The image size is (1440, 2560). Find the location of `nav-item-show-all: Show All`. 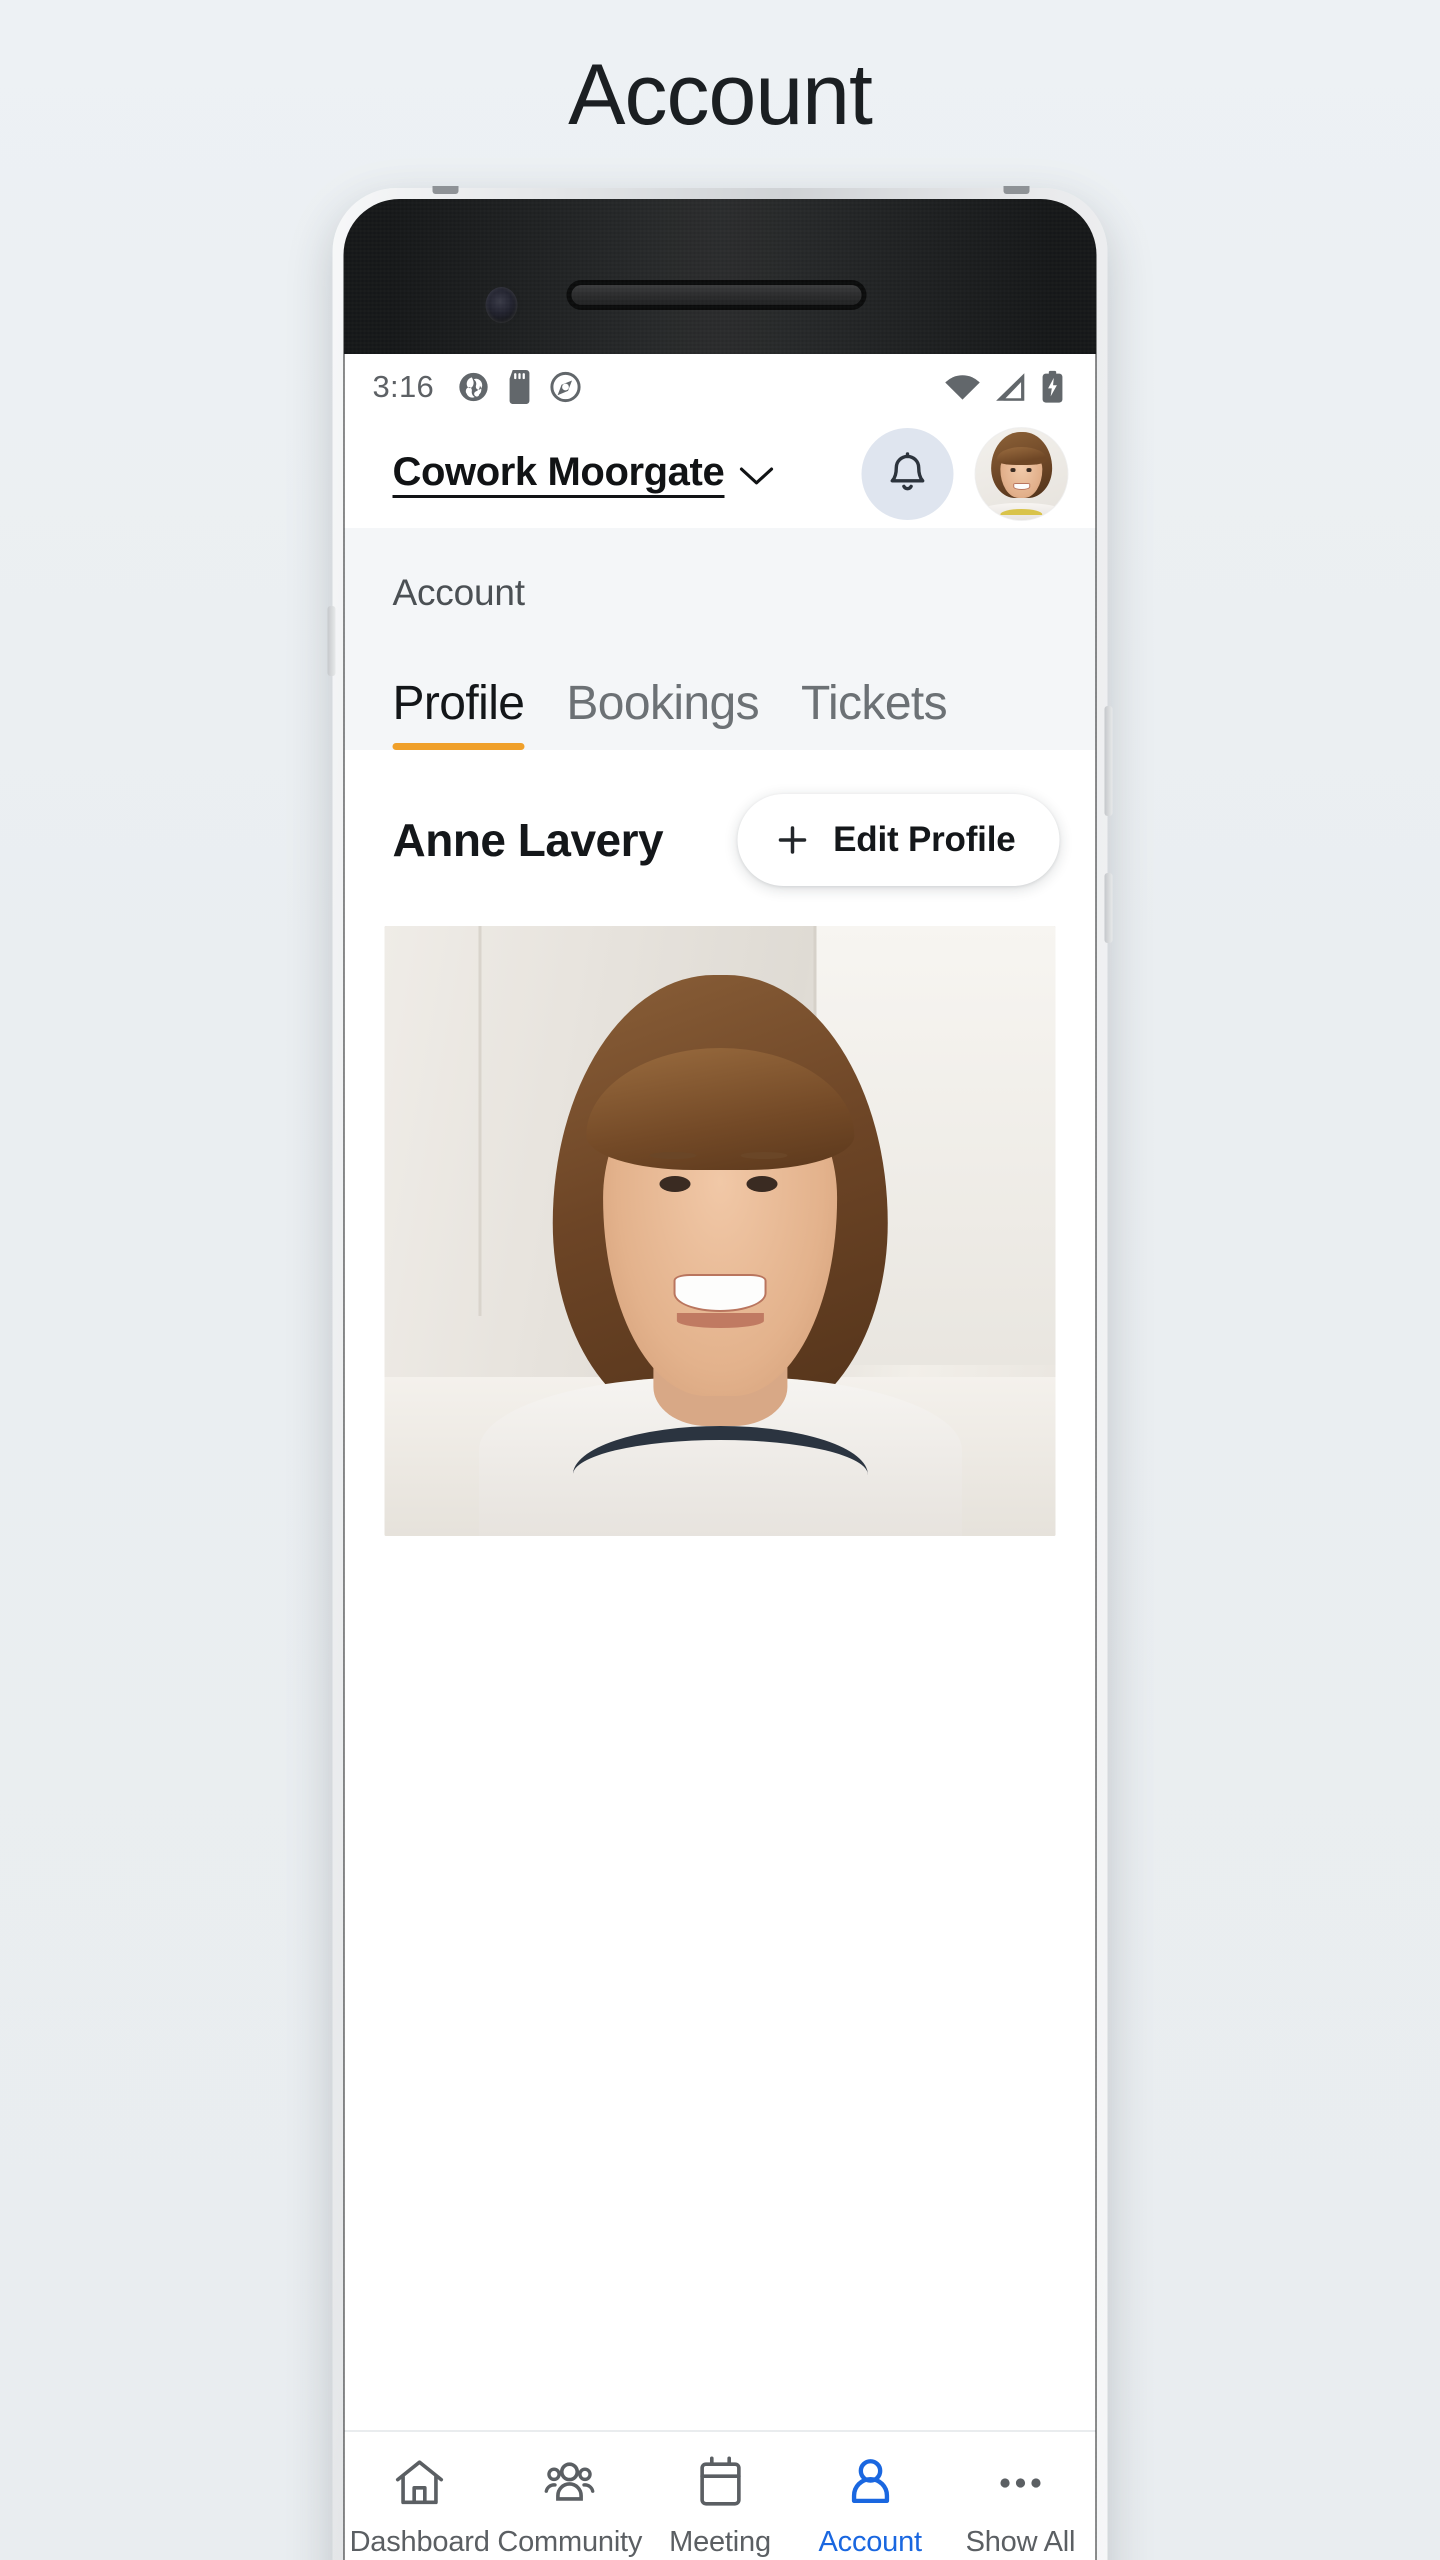

nav-item-show-all: Show All is located at coordinates (1020, 2507).